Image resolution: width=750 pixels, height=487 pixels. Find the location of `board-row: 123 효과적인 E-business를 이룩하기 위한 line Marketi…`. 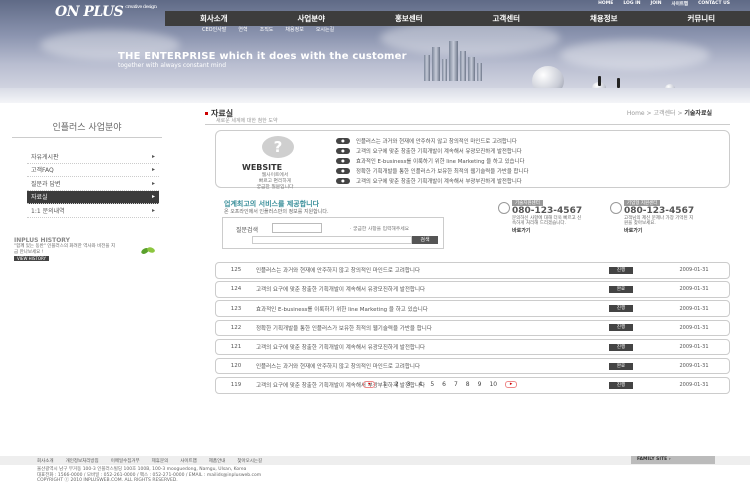

board-row: 123 효과적인 E-business를 이룩하기 위한 line Marketi… is located at coordinates (472, 308).